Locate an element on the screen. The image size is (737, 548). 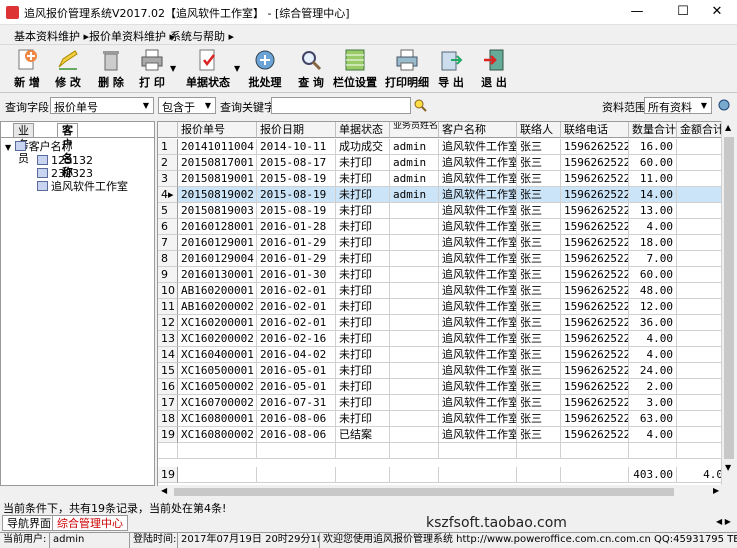
row-number: 19 is located at coordinates (168, 435).